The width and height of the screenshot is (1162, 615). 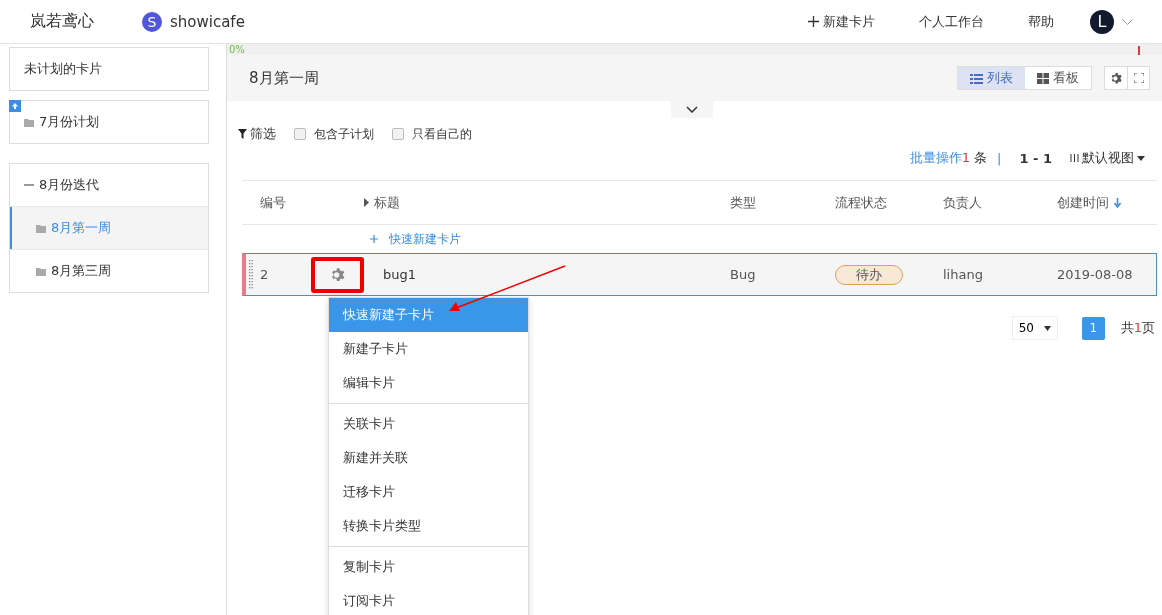 What do you see at coordinates (237, 49) in the screenshot?
I see `progress-label: 0%` at bounding box center [237, 49].